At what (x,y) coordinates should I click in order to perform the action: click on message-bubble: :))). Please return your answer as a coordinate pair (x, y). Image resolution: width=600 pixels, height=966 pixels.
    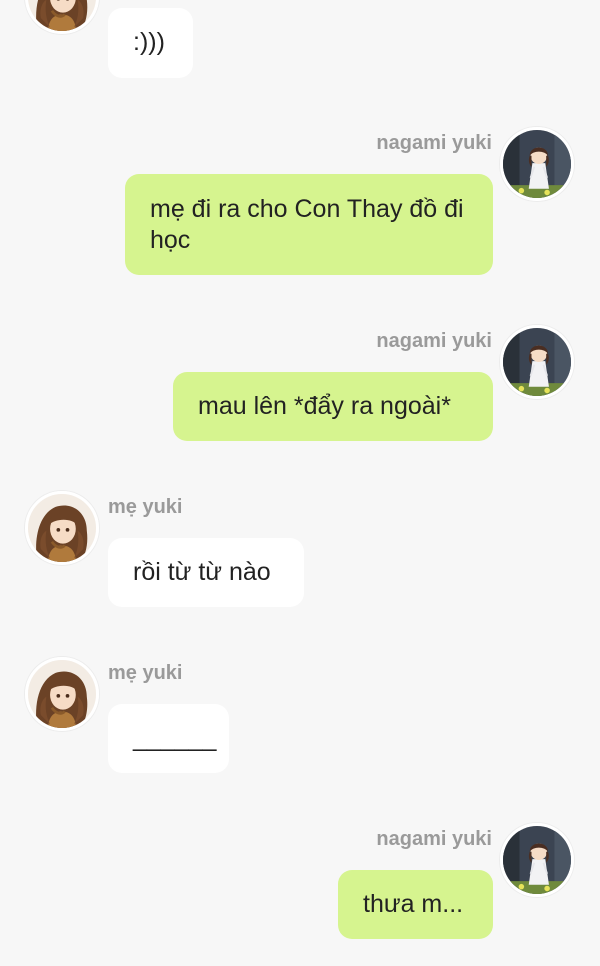
    Looking at the image, I should click on (150, 43).